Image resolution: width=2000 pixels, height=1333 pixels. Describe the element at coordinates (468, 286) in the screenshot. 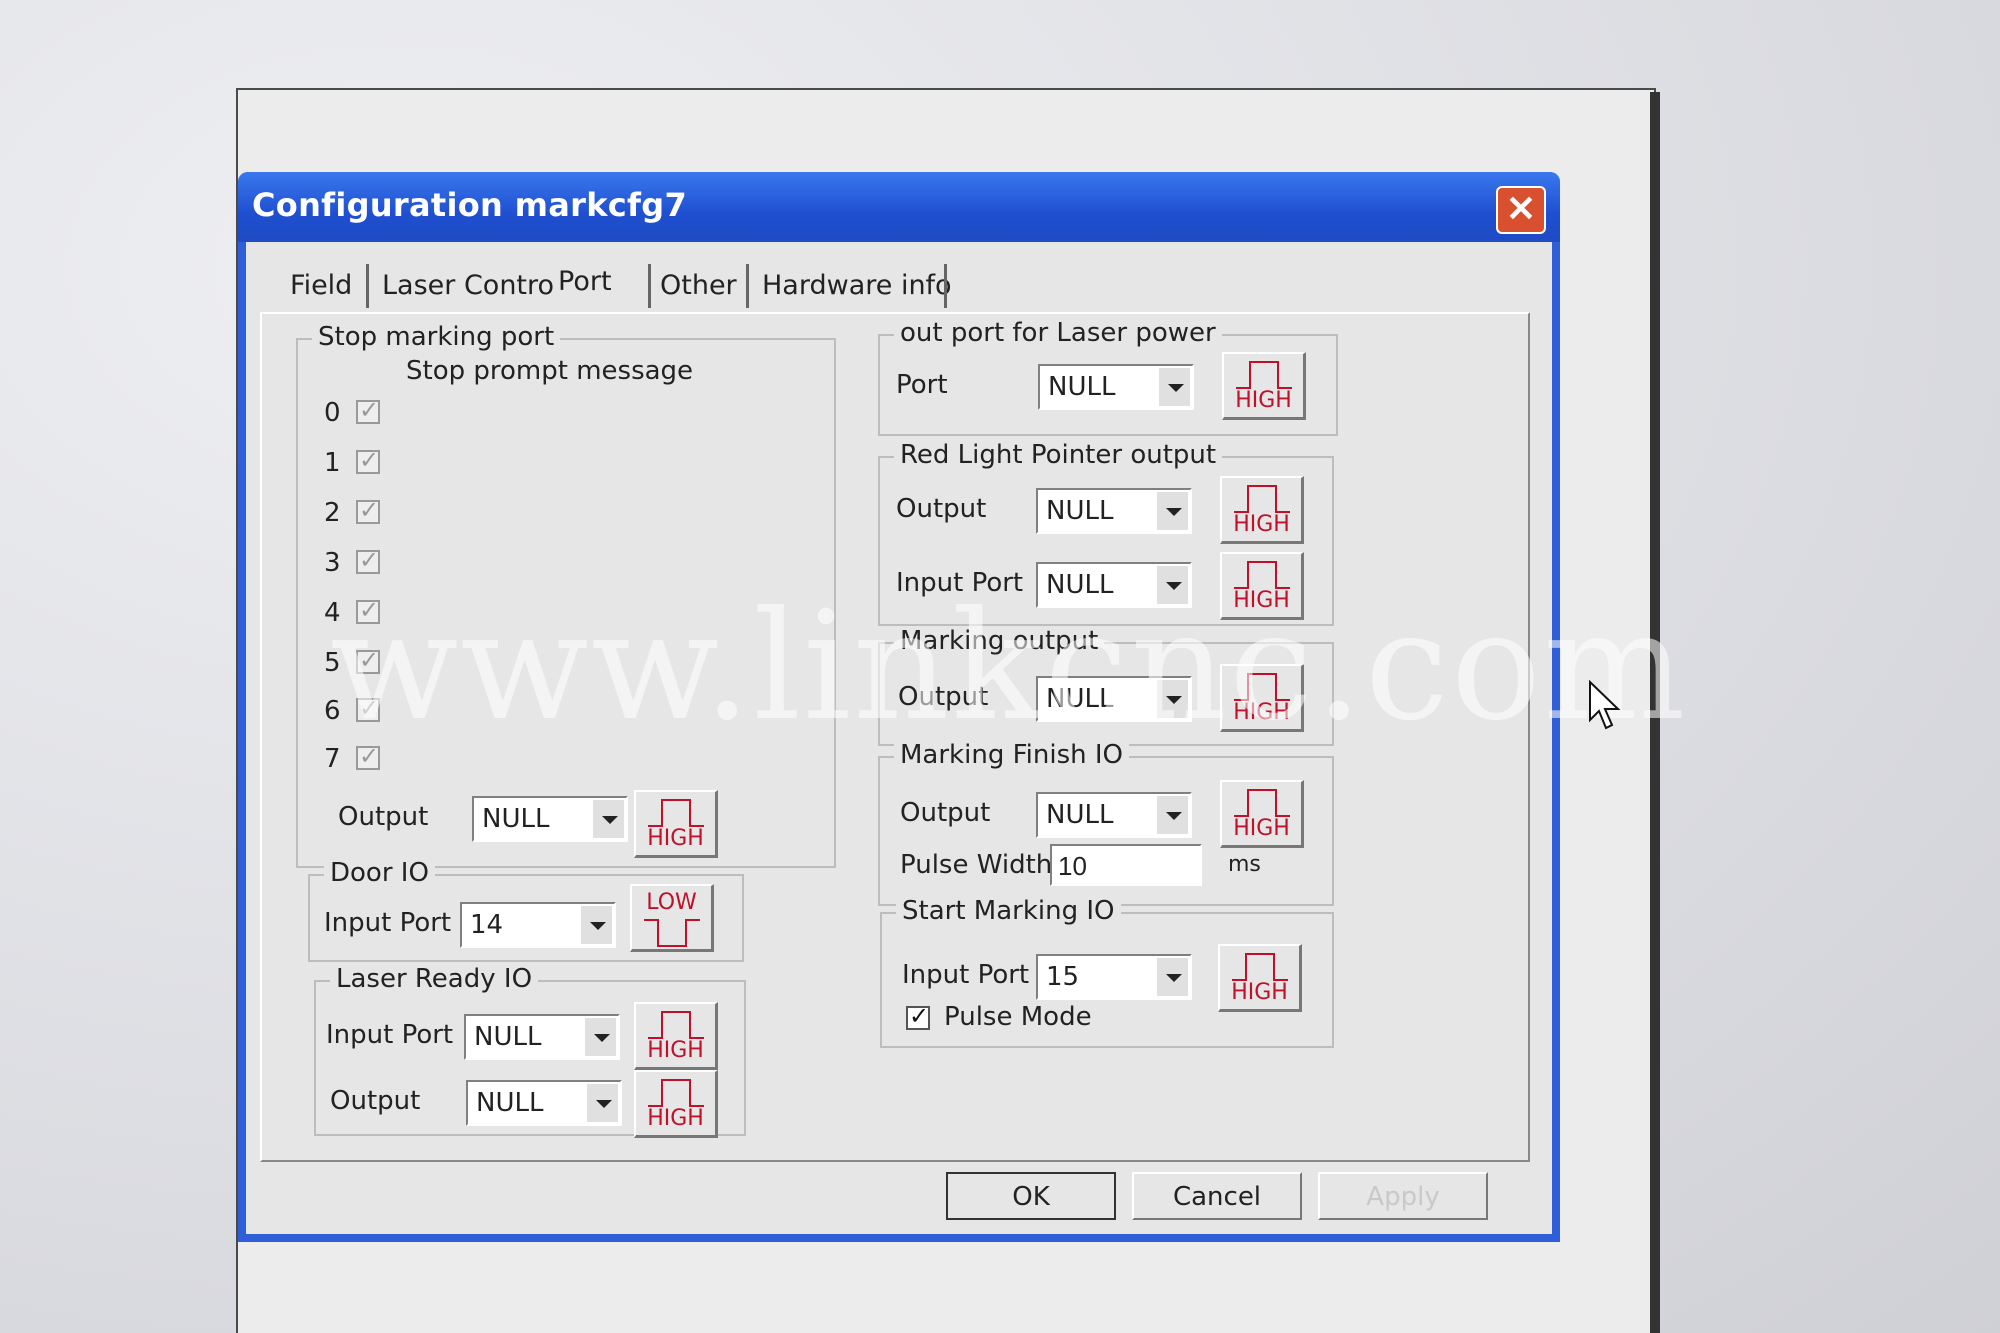

I see `tab-laser-control: Laser Contro` at that location.